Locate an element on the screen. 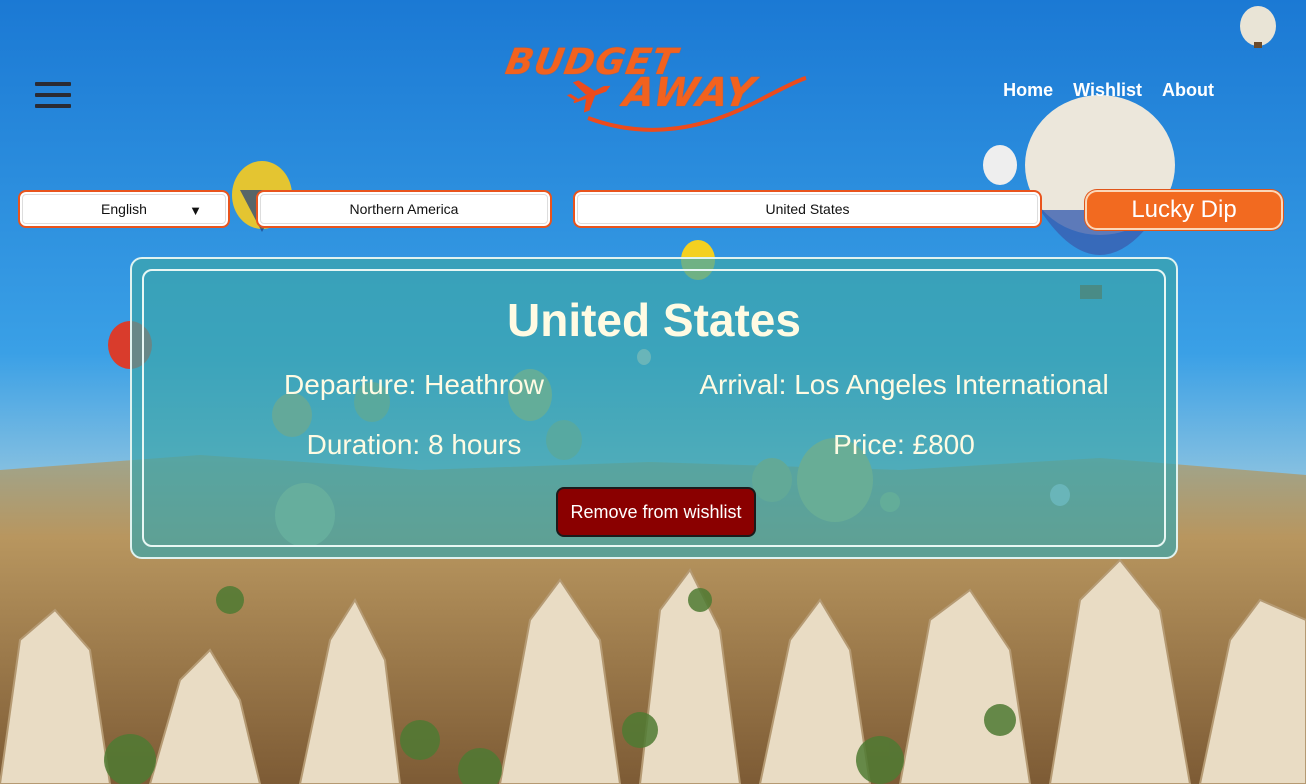 The height and width of the screenshot is (784, 1306). arrival-info: Arrival: Los Angeles International is located at coordinates (904, 384).